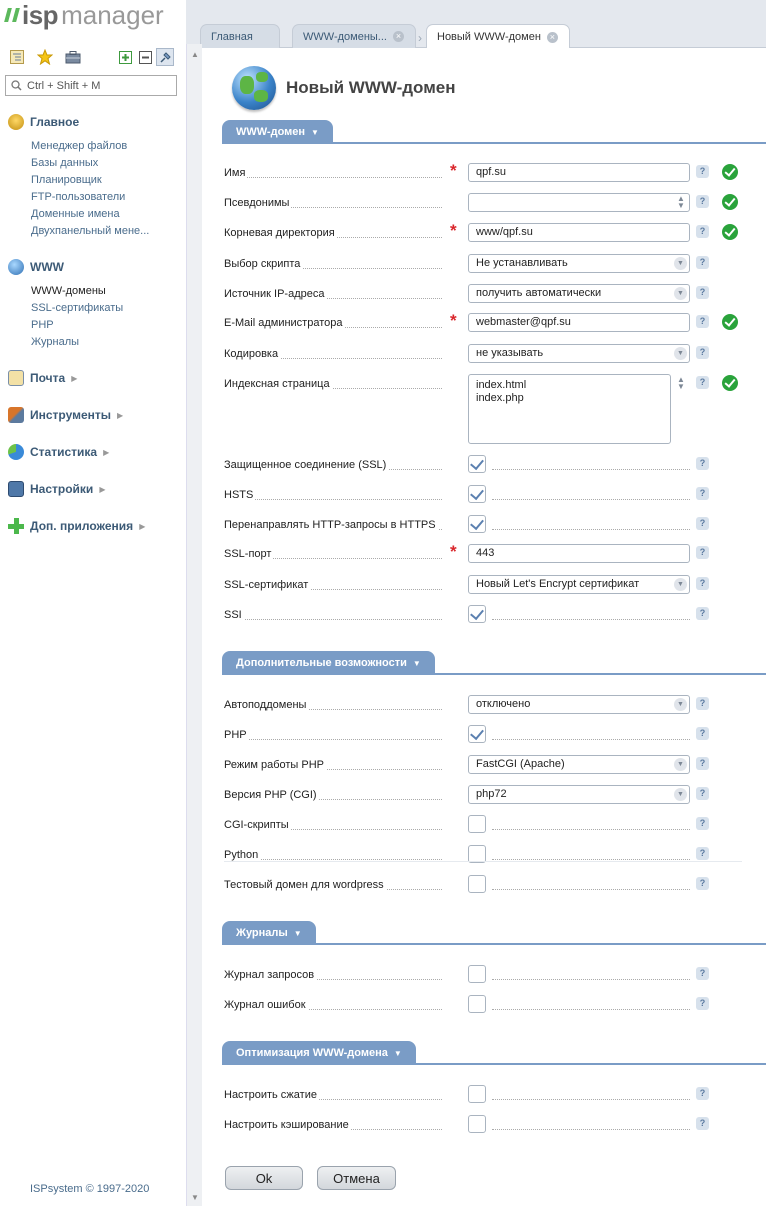 The image size is (766, 1206). I want to click on settings-monitor-icon, so click(16, 489).